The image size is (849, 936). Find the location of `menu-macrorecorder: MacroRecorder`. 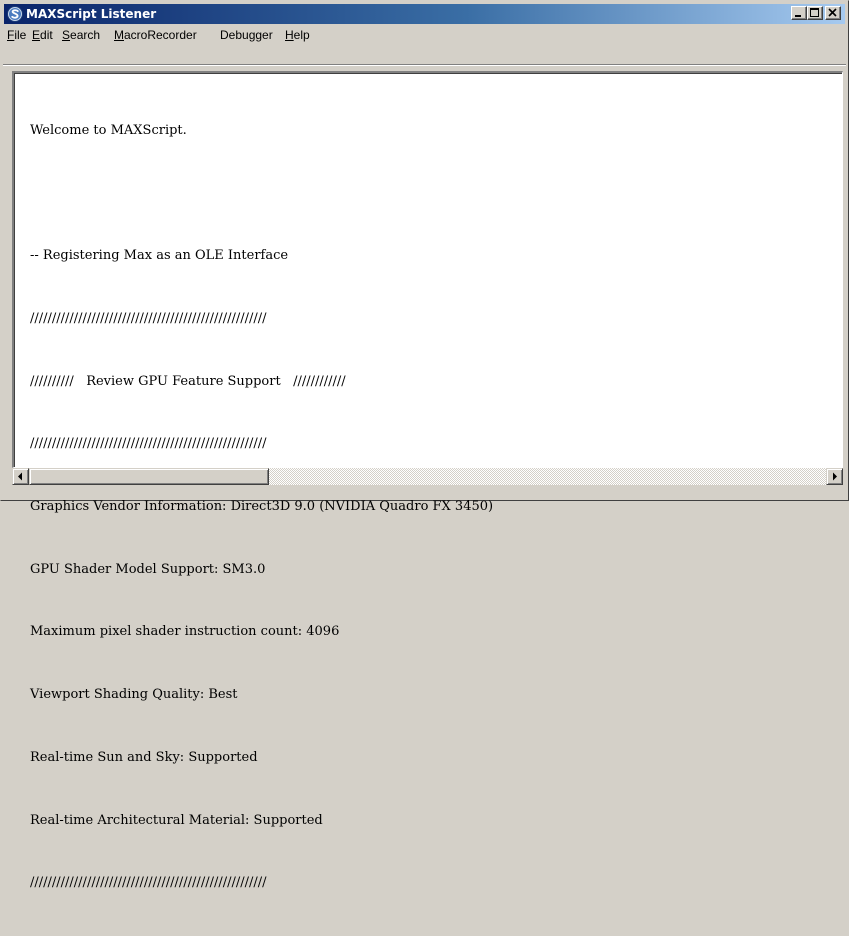

menu-macrorecorder: MacroRecorder is located at coordinates (155, 35).